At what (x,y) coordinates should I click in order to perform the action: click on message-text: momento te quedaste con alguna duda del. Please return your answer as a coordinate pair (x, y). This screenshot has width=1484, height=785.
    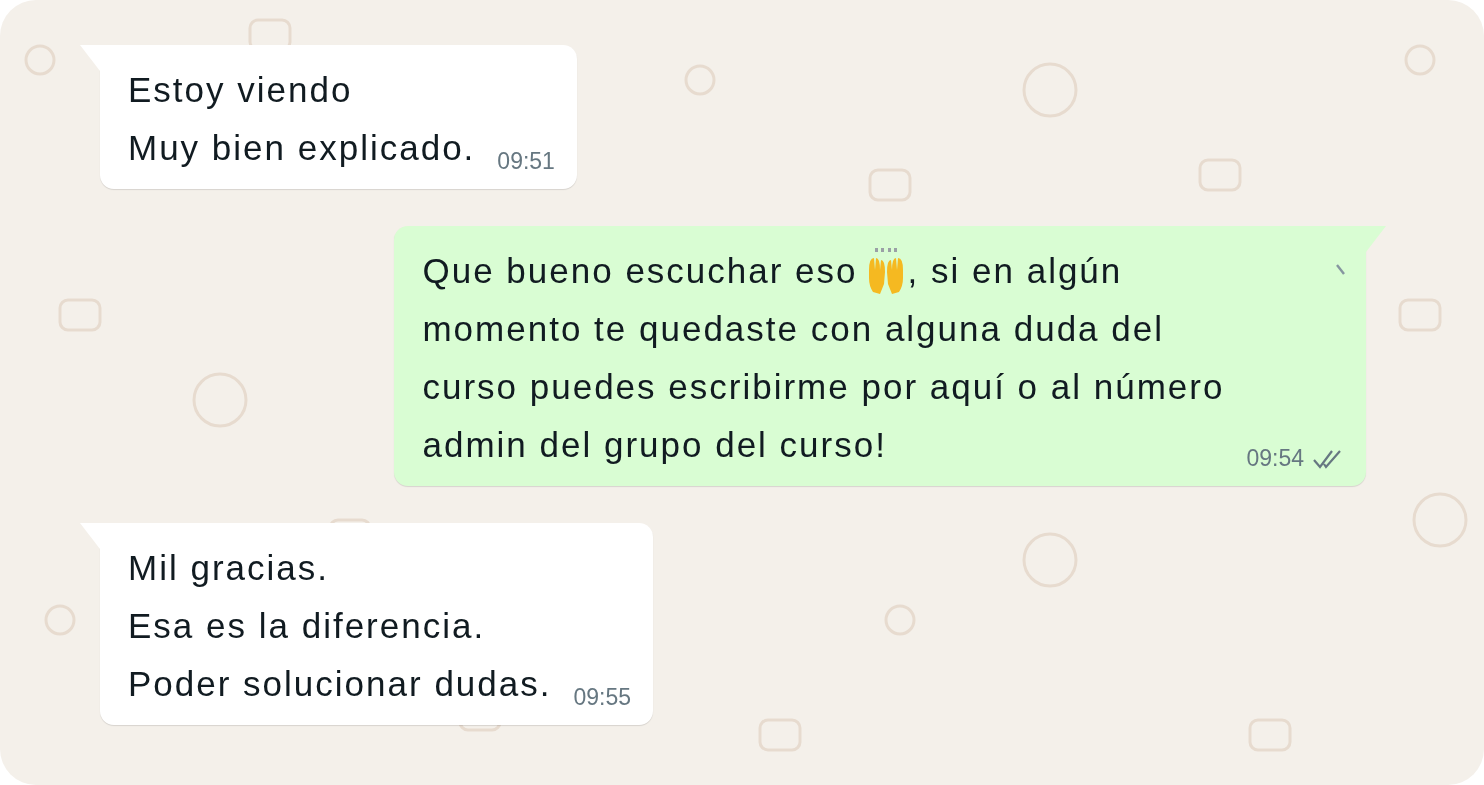
    Looking at the image, I should click on (793, 329).